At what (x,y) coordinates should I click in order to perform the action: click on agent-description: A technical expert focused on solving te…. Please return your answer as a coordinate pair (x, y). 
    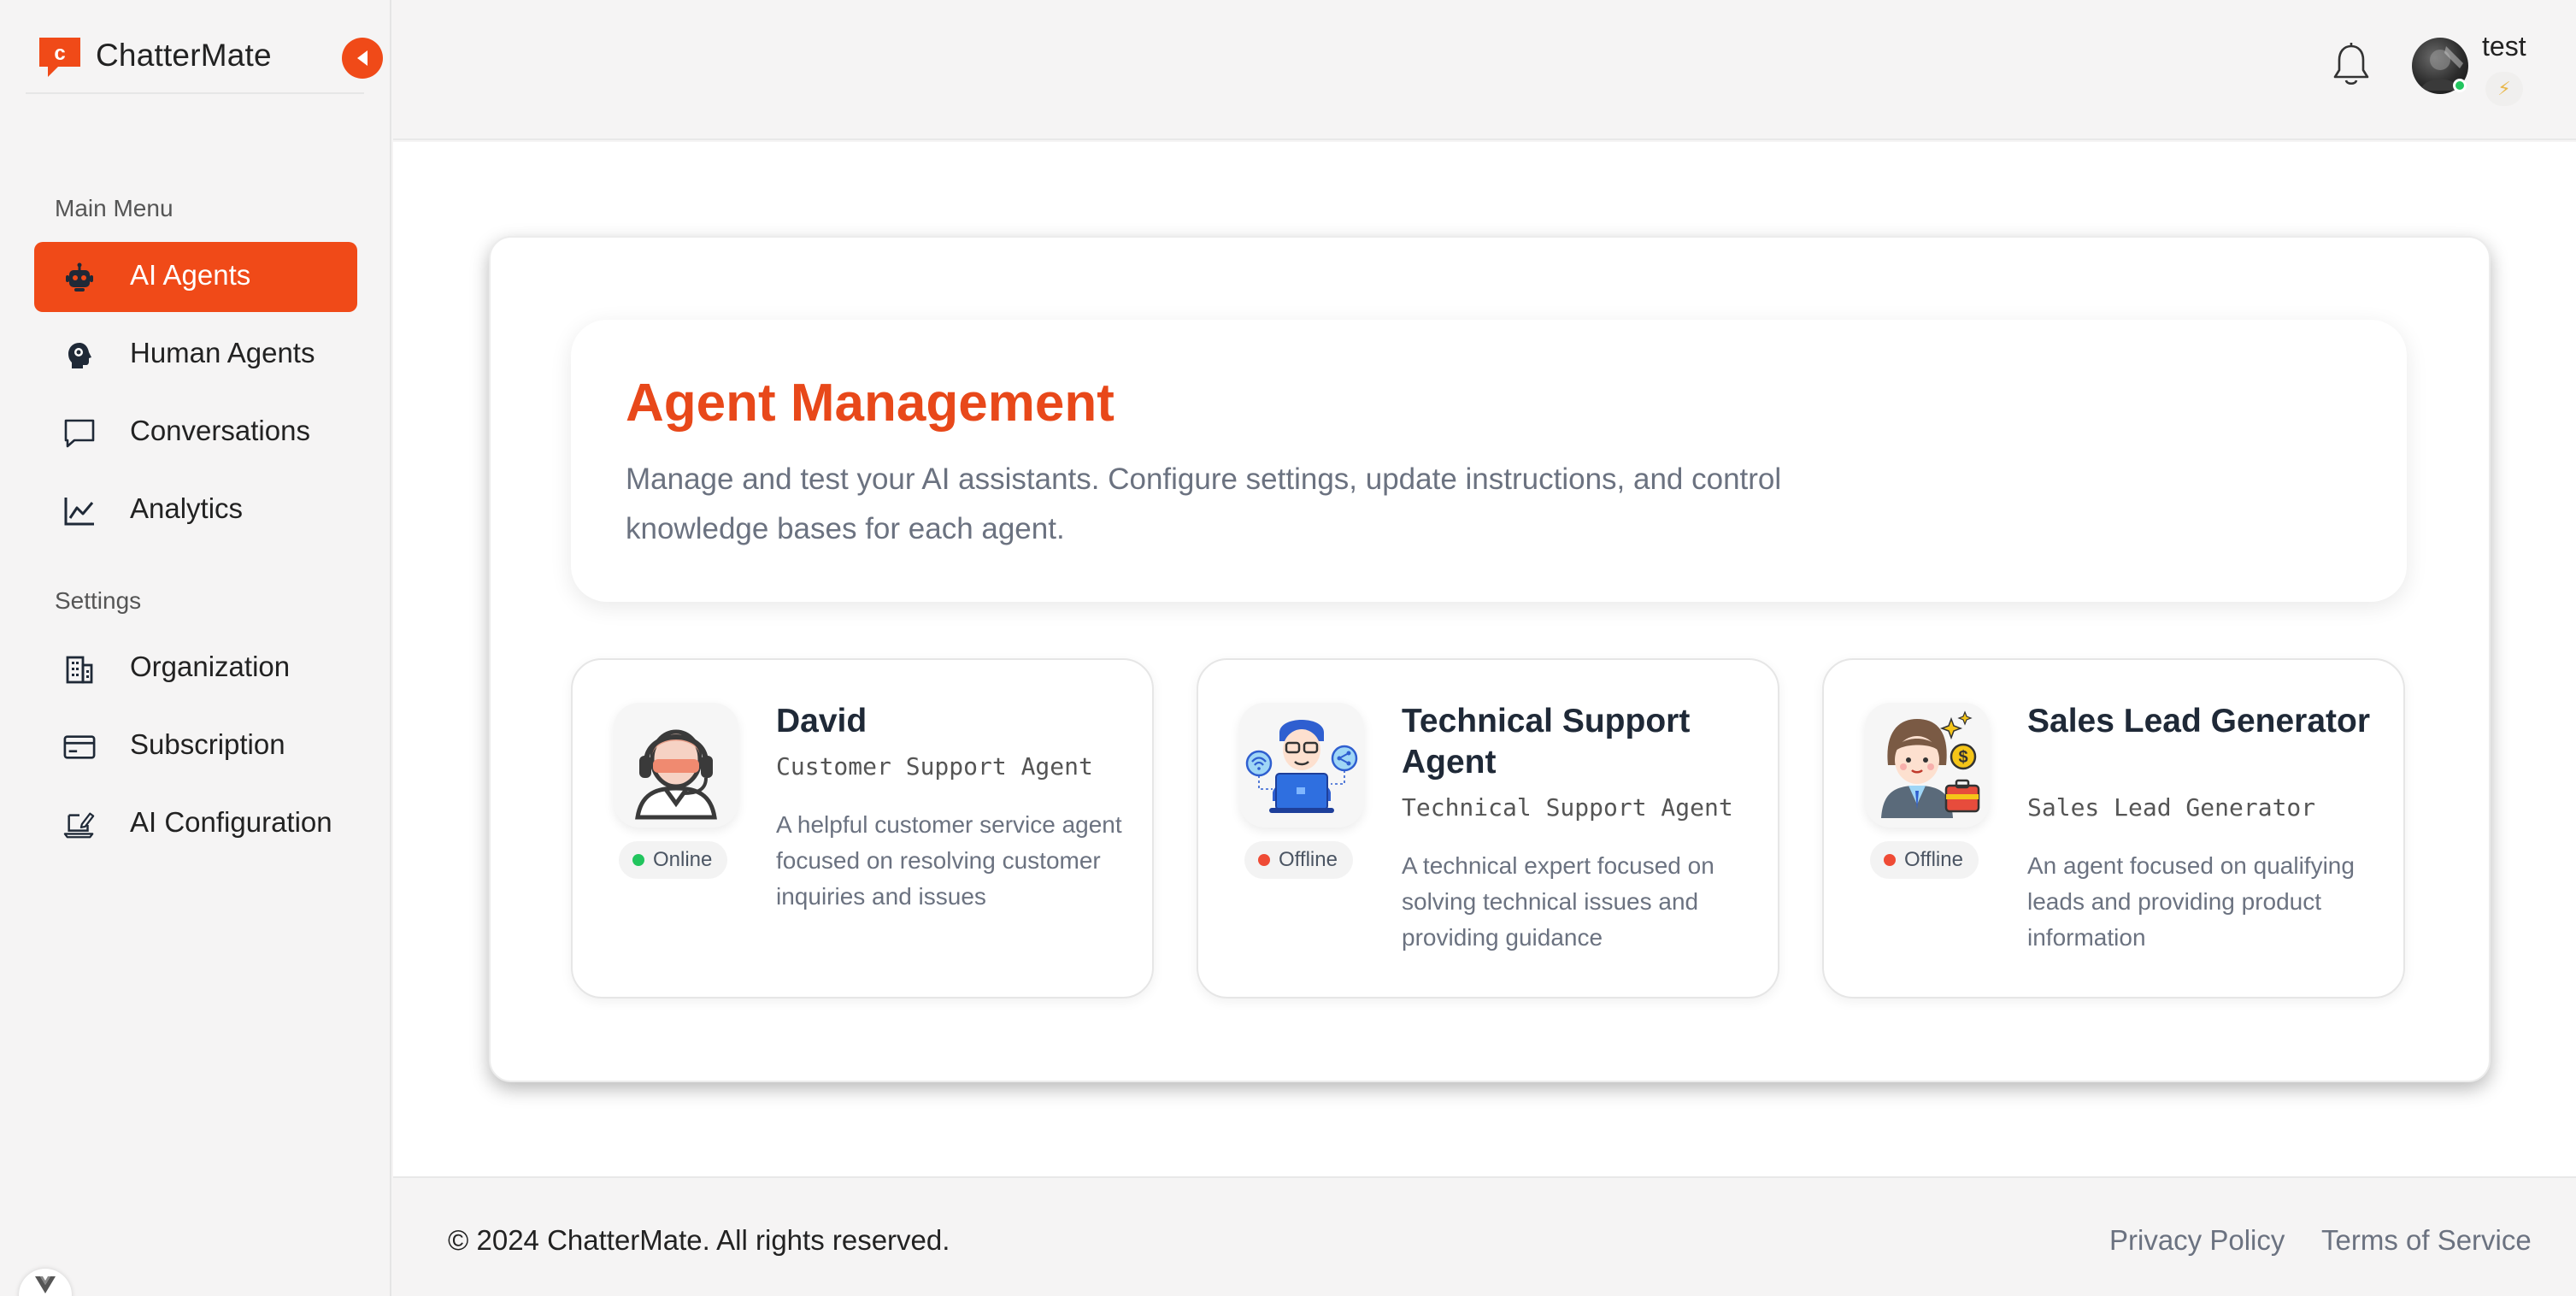
    Looking at the image, I should click on (1558, 901).